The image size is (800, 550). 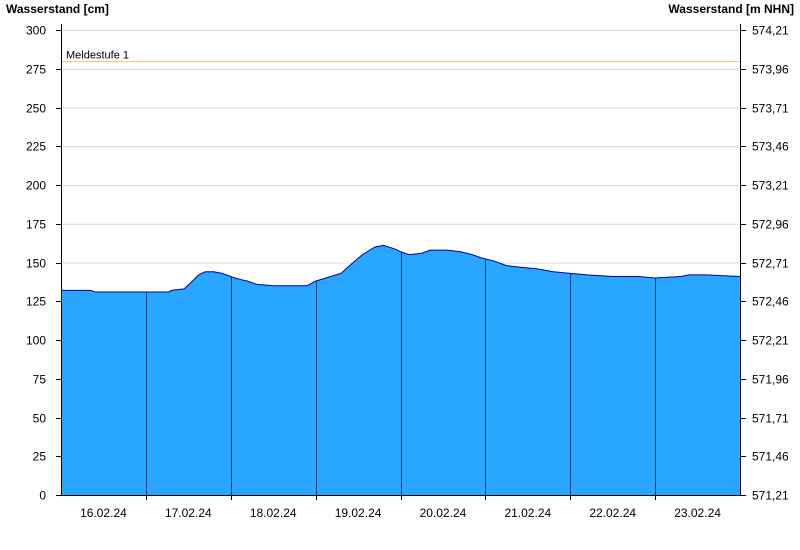 I want to click on y-tick-label-right: 572,21, so click(x=770, y=341).